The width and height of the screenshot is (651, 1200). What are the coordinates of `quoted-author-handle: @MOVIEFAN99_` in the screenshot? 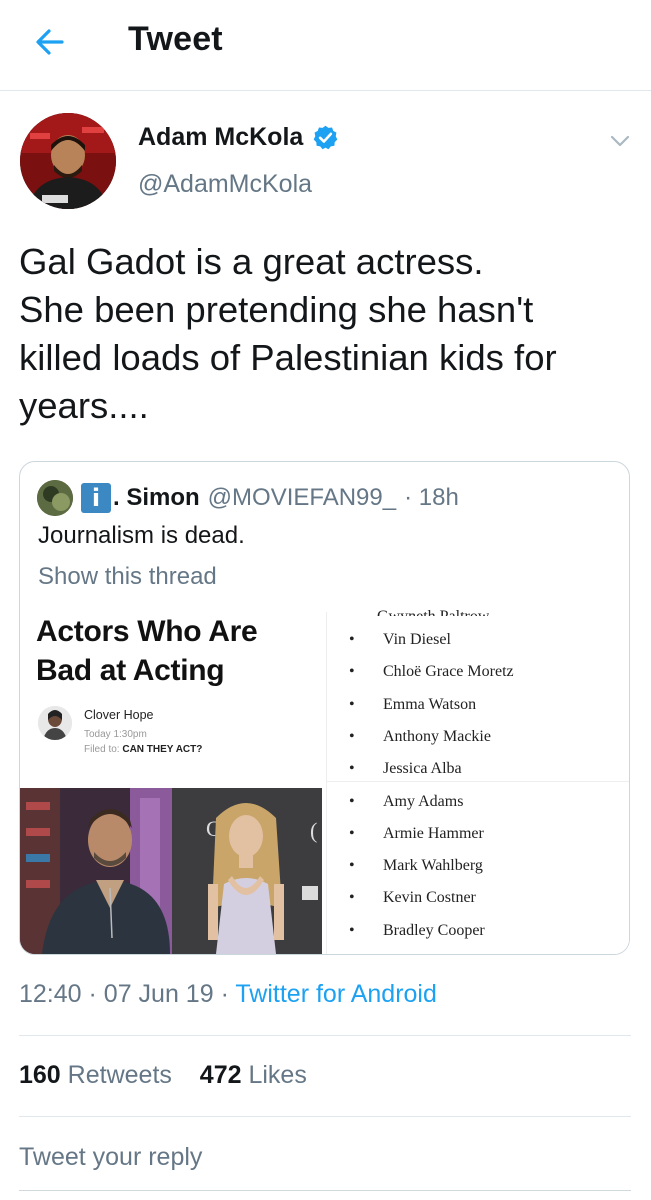 It's located at (302, 497).